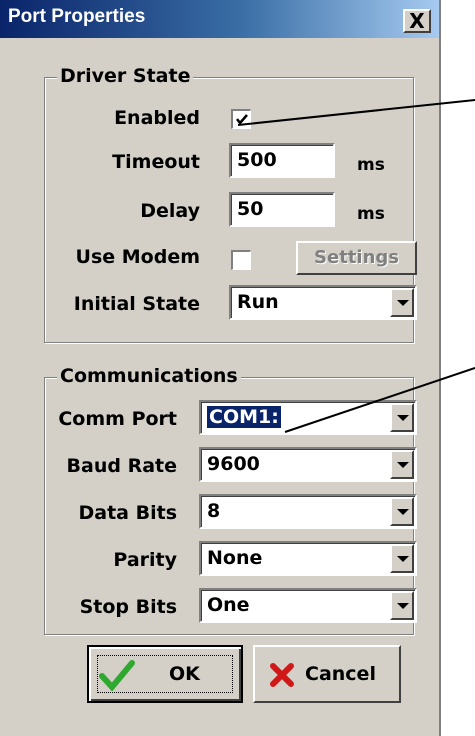  What do you see at coordinates (156, 162) in the screenshot?
I see `timeout-label: Timeout` at bounding box center [156, 162].